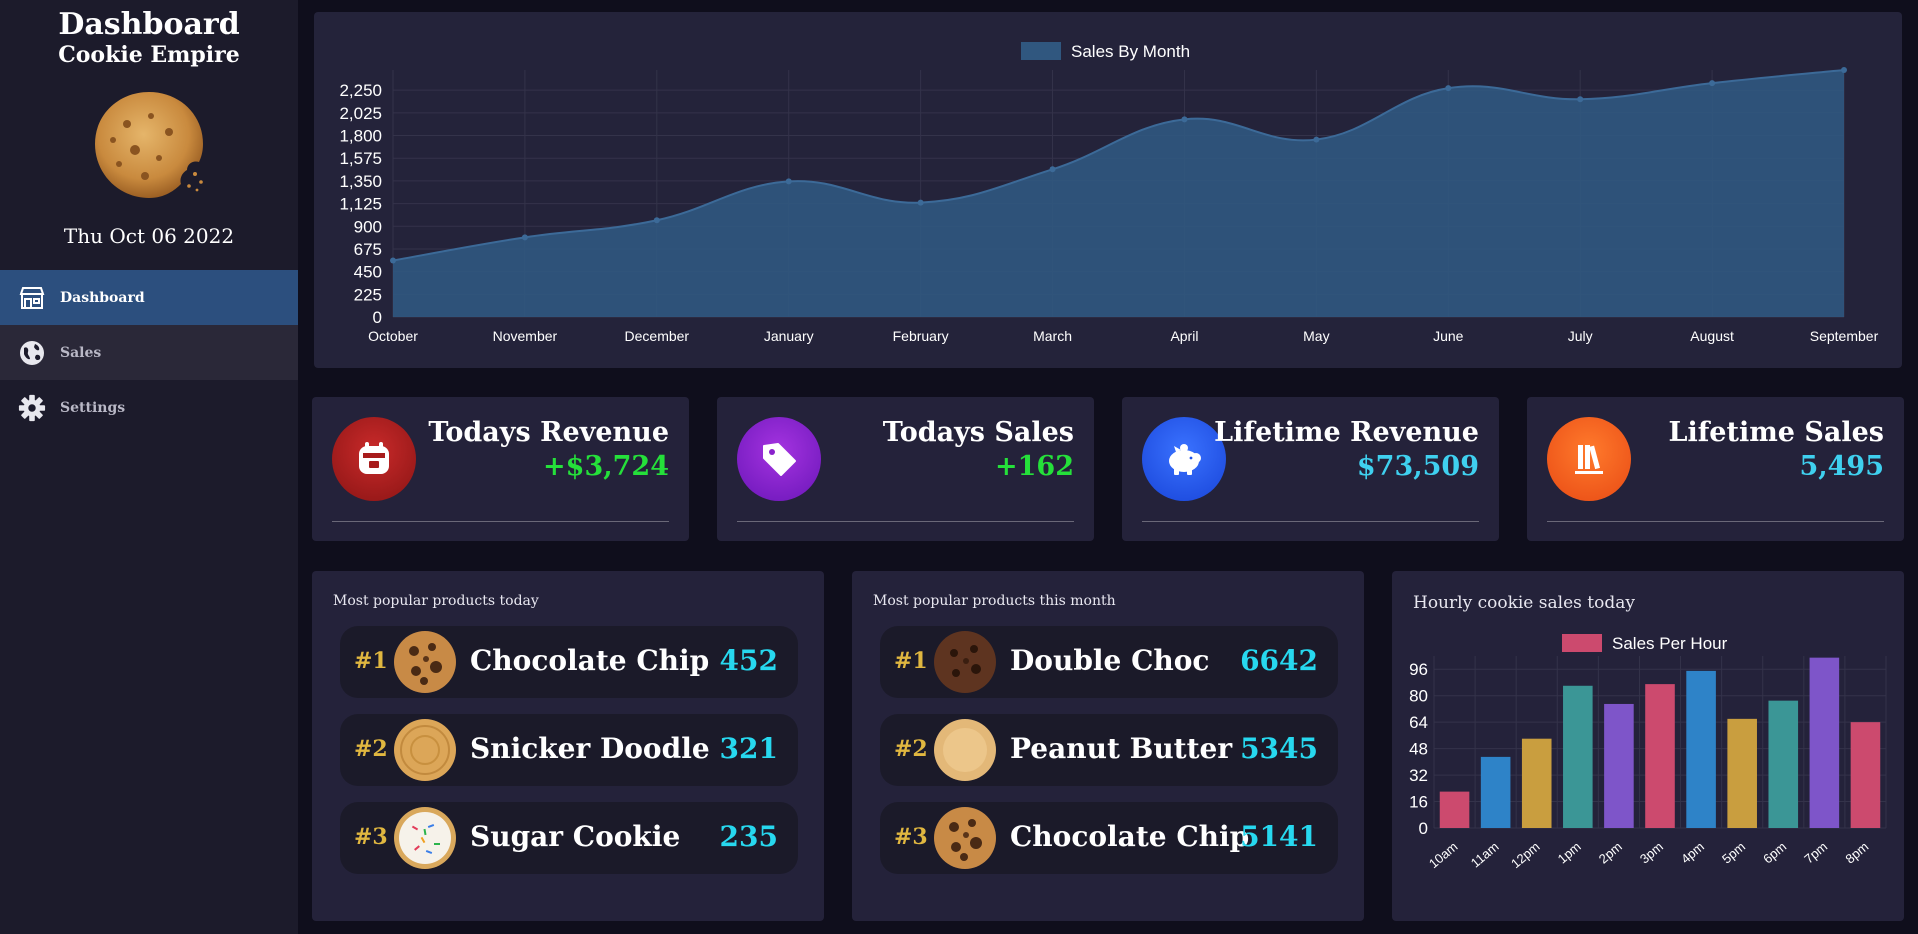 The width and height of the screenshot is (1918, 934). What do you see at coordinates (1418, 722) in the screenshot?
I see `y-tick-label: 64` at bounding box center [1418, 722].